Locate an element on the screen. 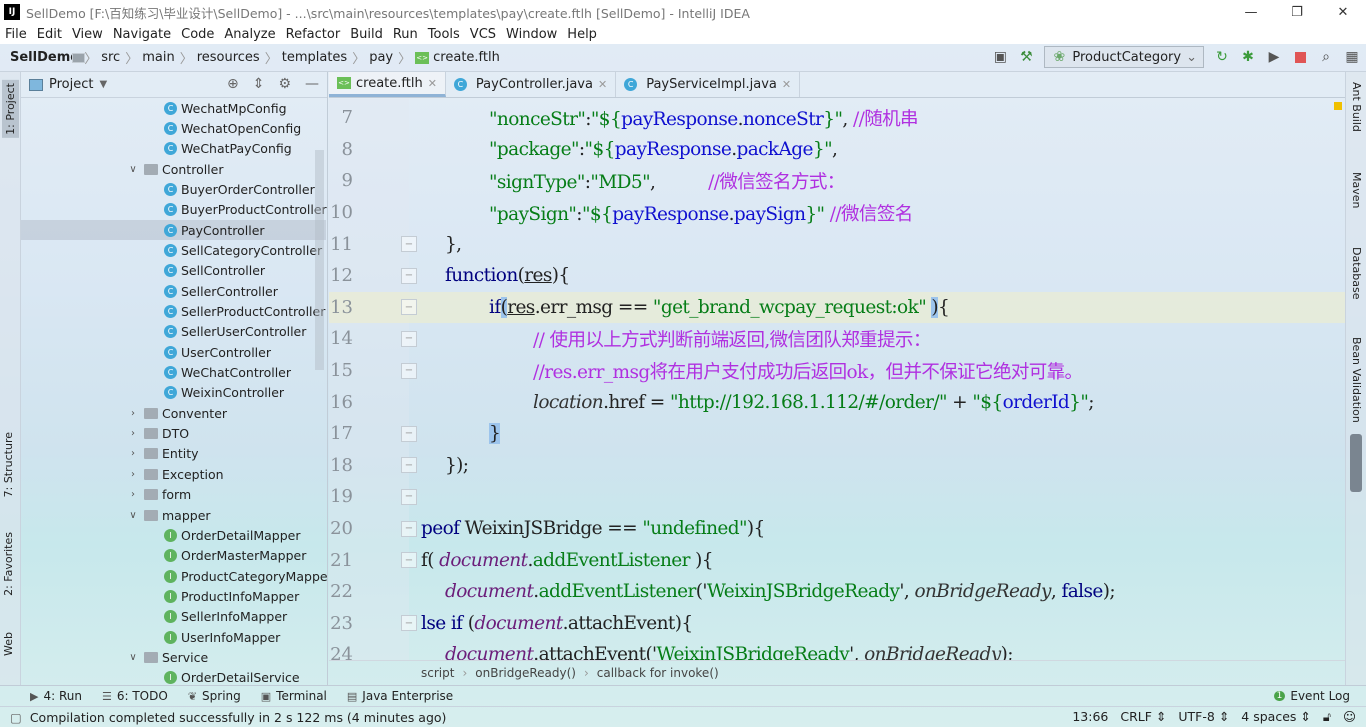 The height and width of the screenshot is (727, 1366). tool-window-todo: ☰ 6: TODO is located at coordinates (135, 696).